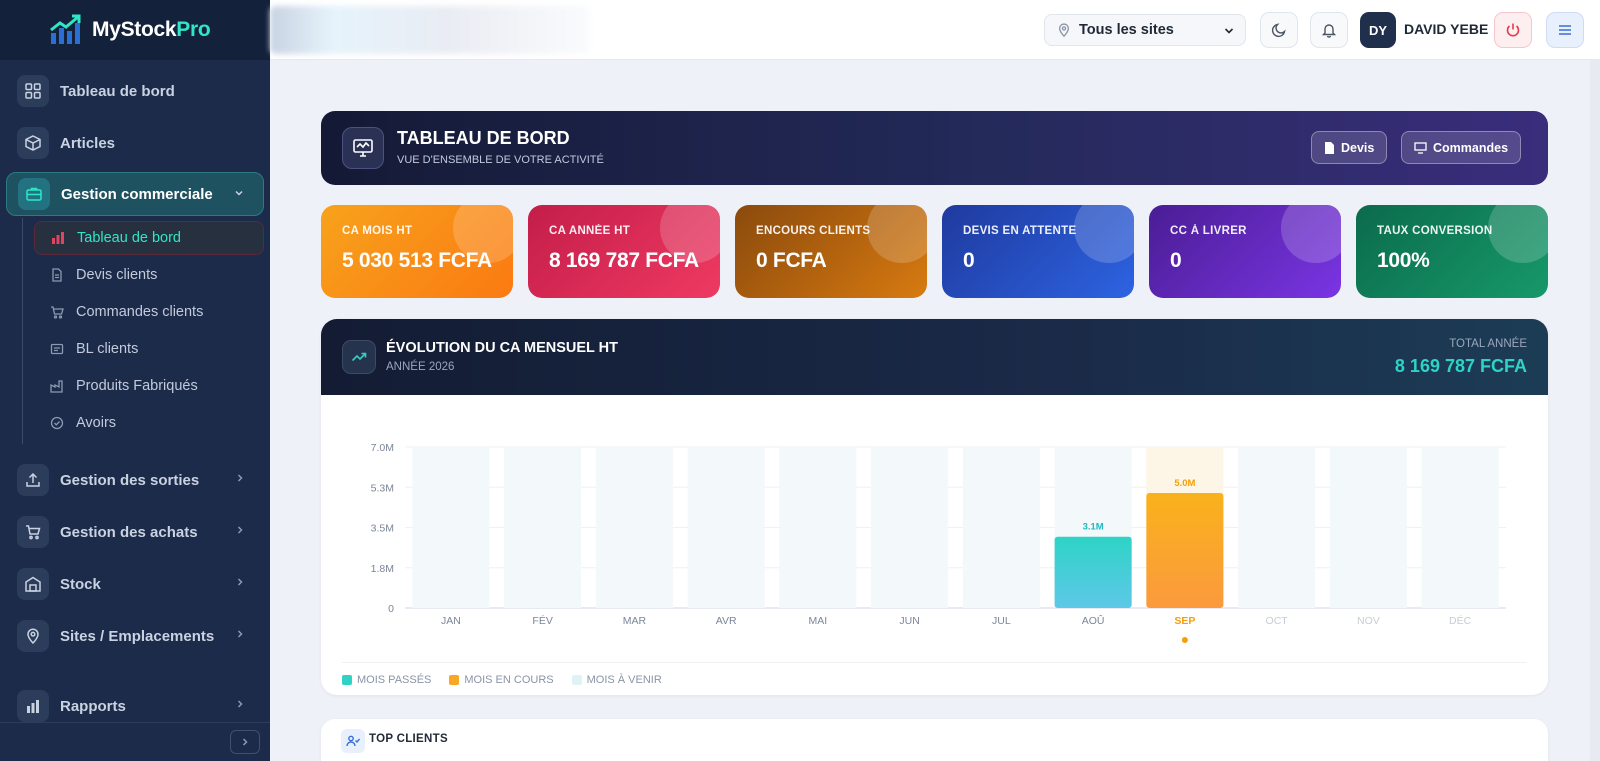 The image size is (1600, 761). Describe the element at coordinates (245, 742) in the screenshot. I see `sidebar-collapse-button` at that location.